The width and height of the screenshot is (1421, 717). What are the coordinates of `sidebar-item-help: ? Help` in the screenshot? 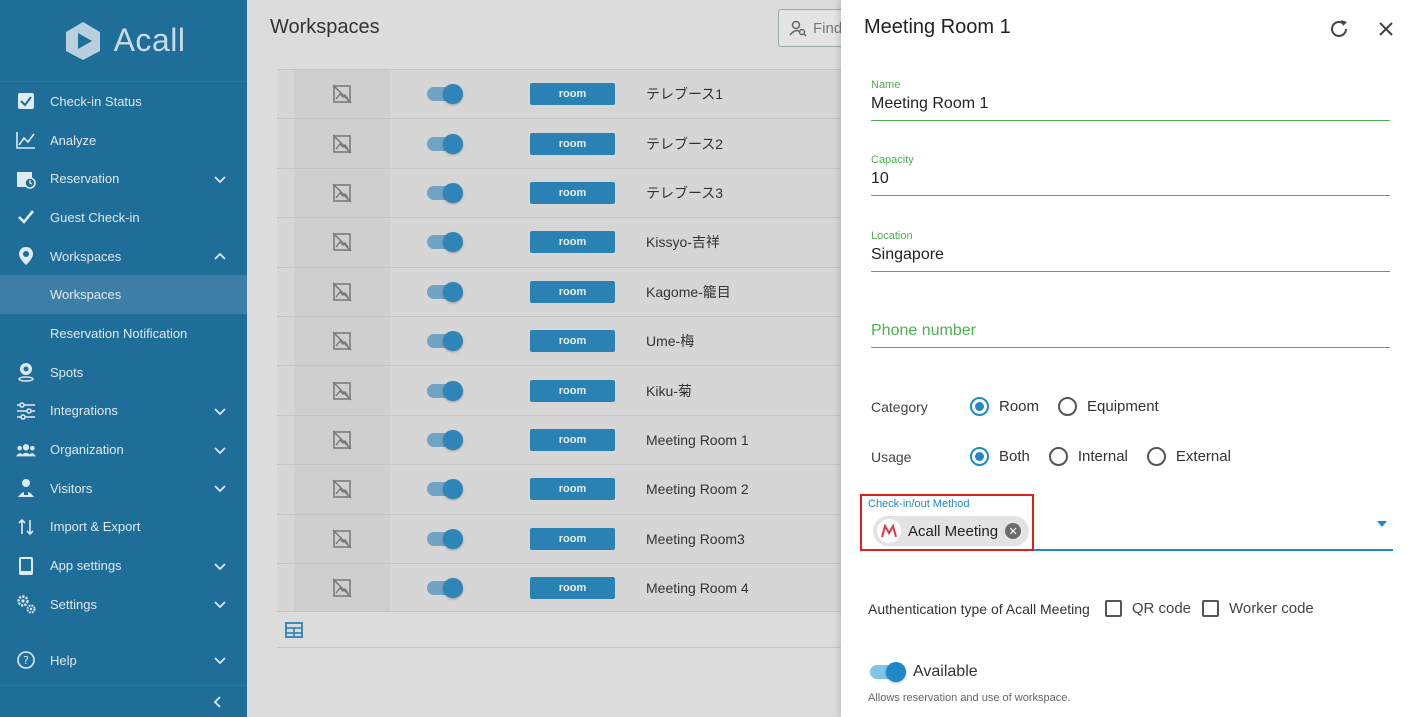 It's located at (123, 660).